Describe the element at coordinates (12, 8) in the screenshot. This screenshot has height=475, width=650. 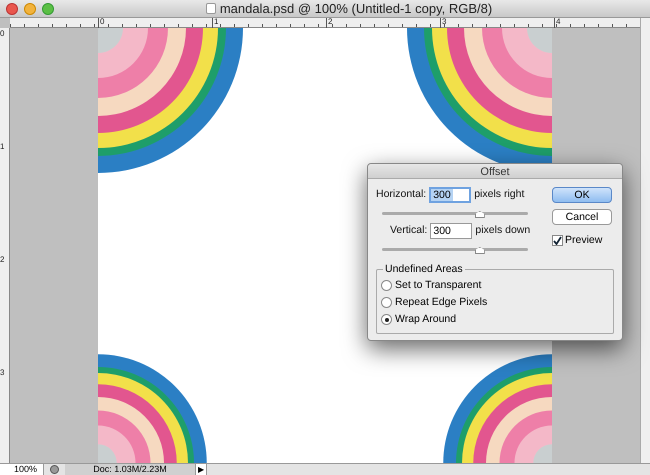
I see `close-icon` at that location.